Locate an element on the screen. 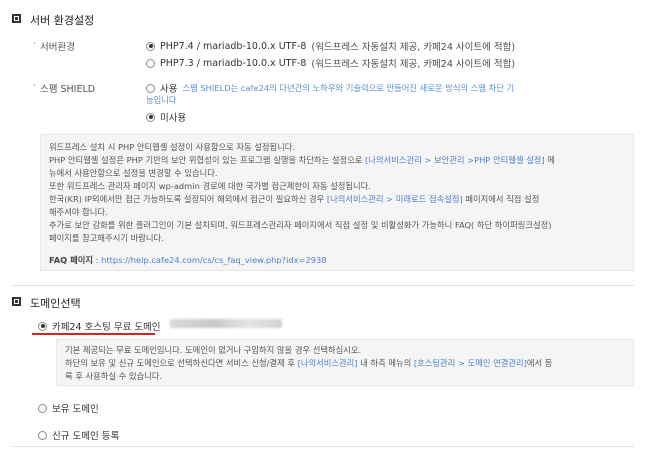  spam-shield-label: 스팸 SHIELD is located at coordinates (64, 88).